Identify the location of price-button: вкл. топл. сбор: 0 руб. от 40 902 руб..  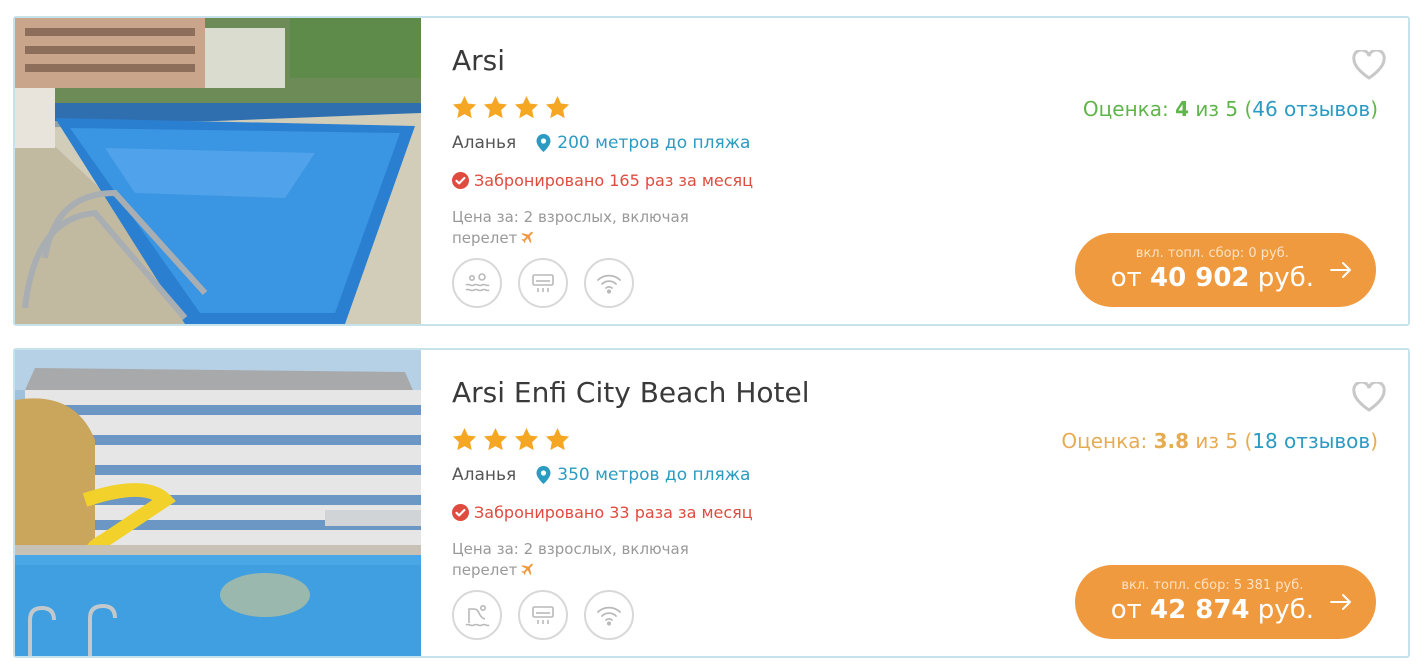
(1225, 270).